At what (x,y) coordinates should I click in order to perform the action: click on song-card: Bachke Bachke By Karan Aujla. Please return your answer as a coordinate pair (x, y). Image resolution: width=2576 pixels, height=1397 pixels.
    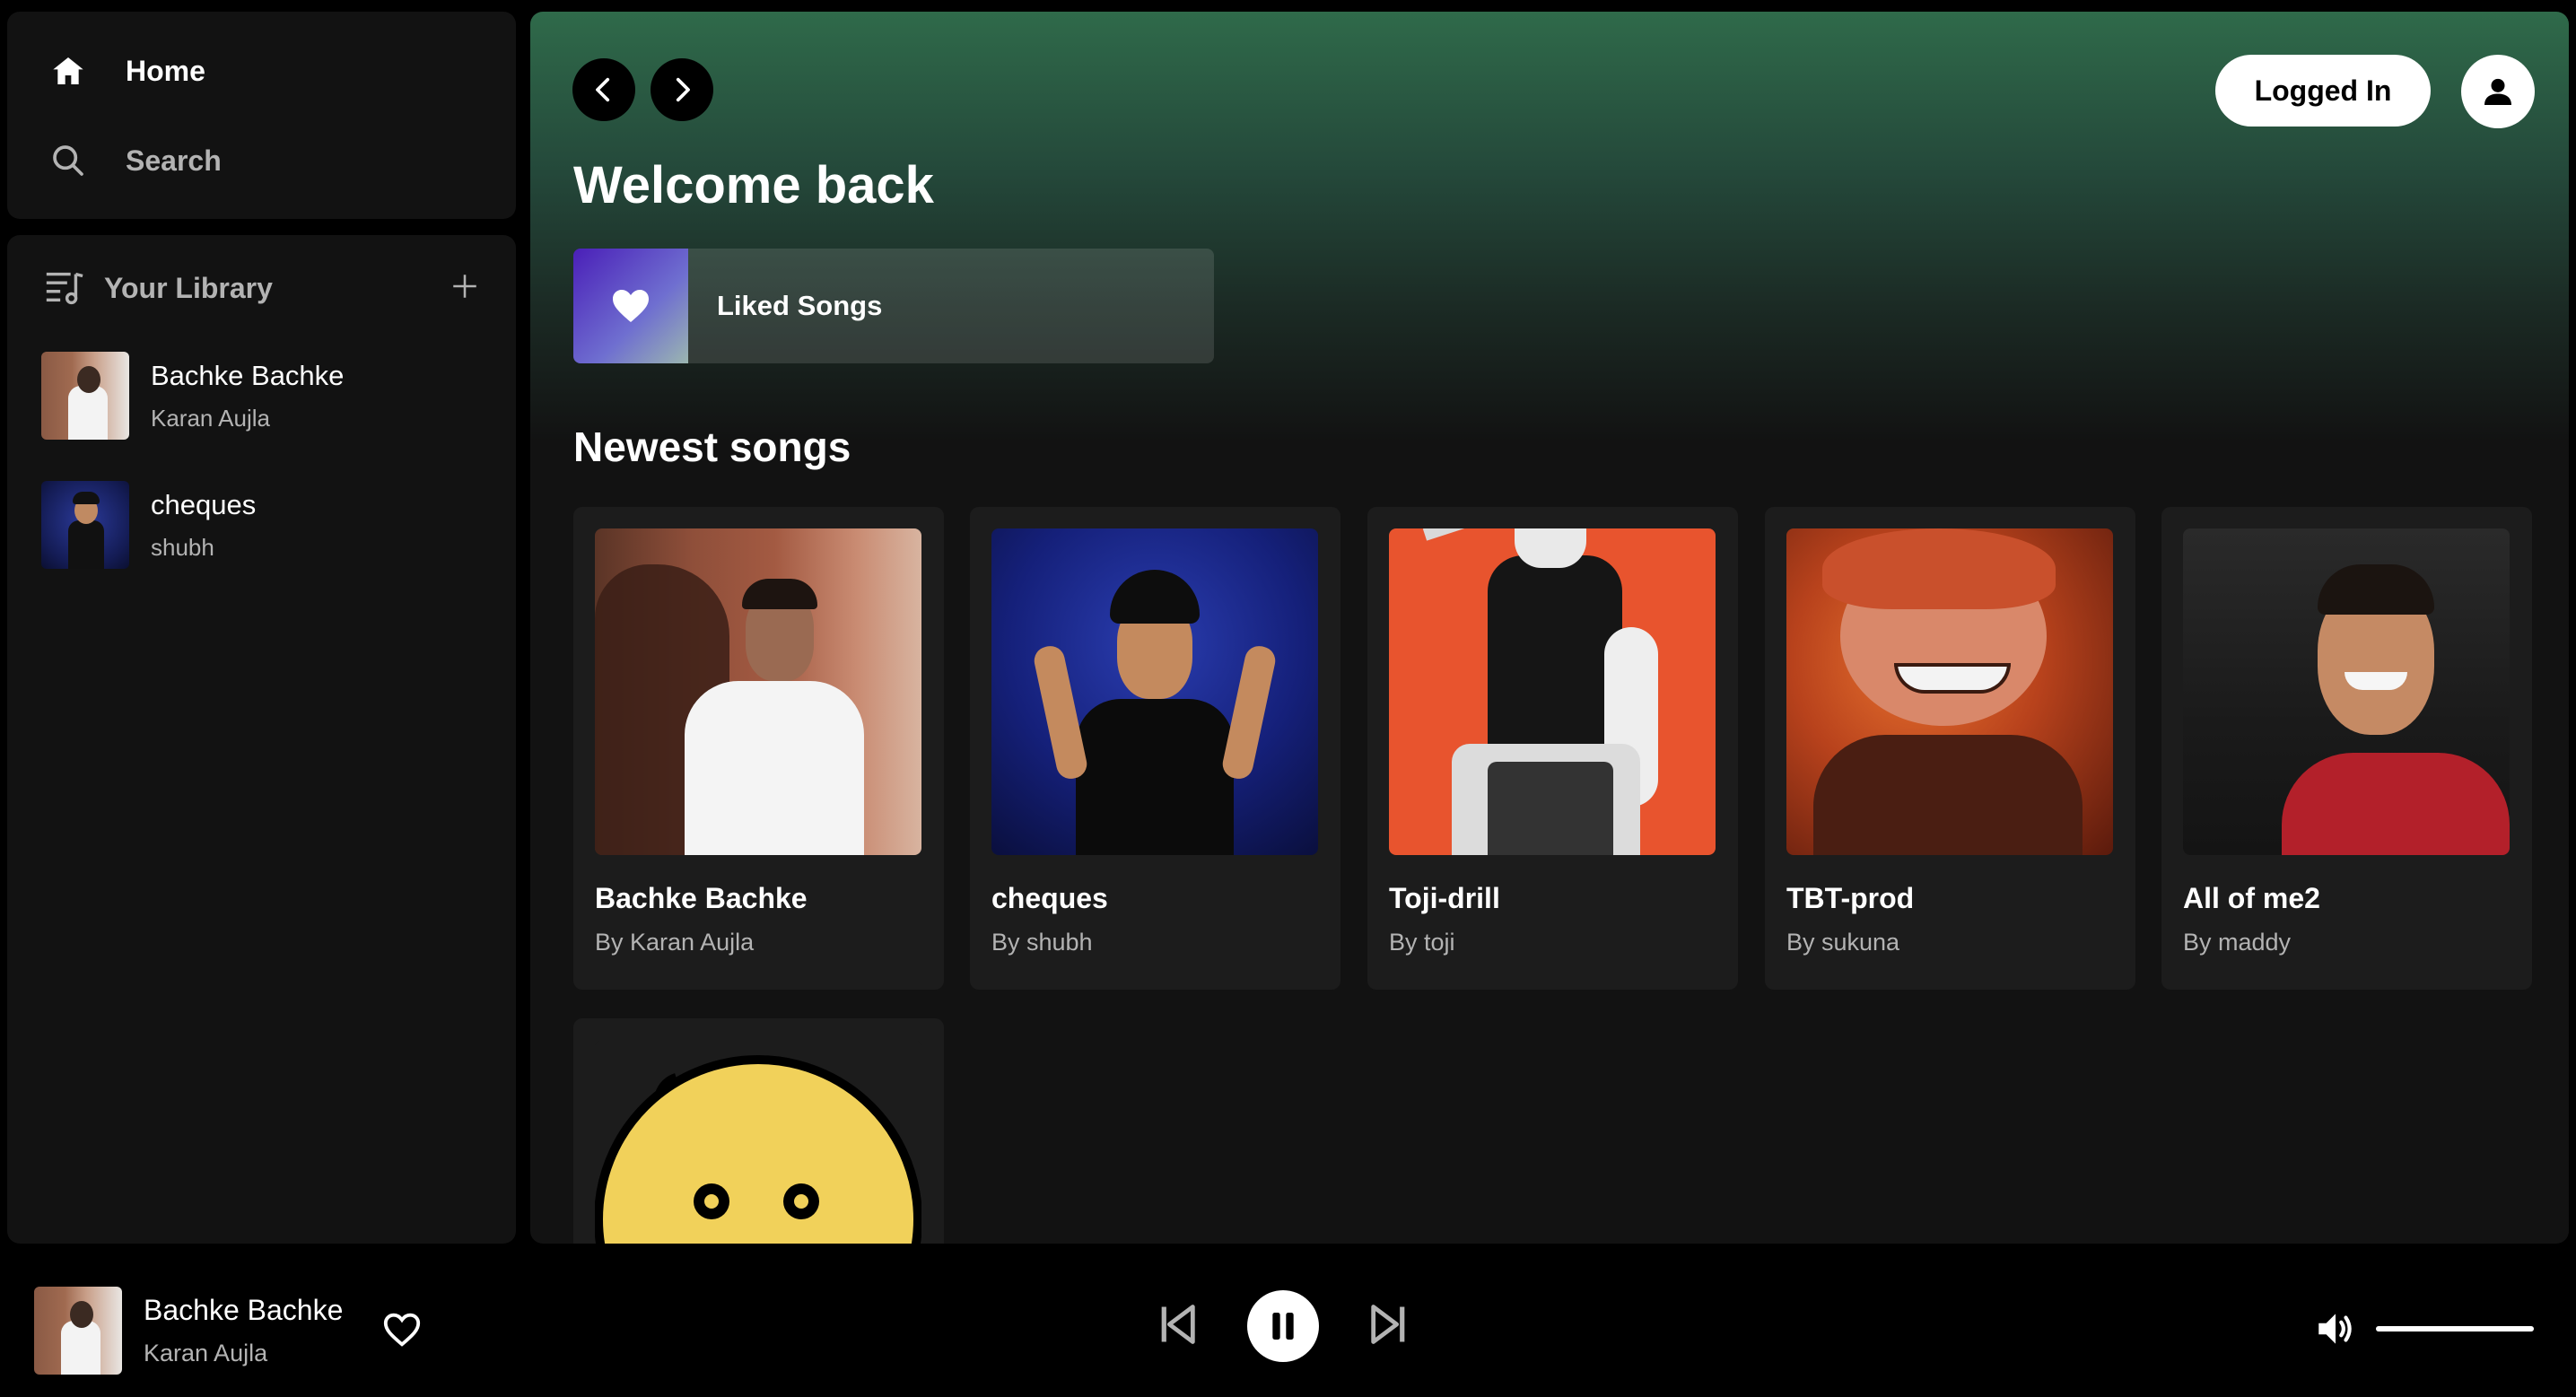
    Looking at the image, I should click on (758, 748).